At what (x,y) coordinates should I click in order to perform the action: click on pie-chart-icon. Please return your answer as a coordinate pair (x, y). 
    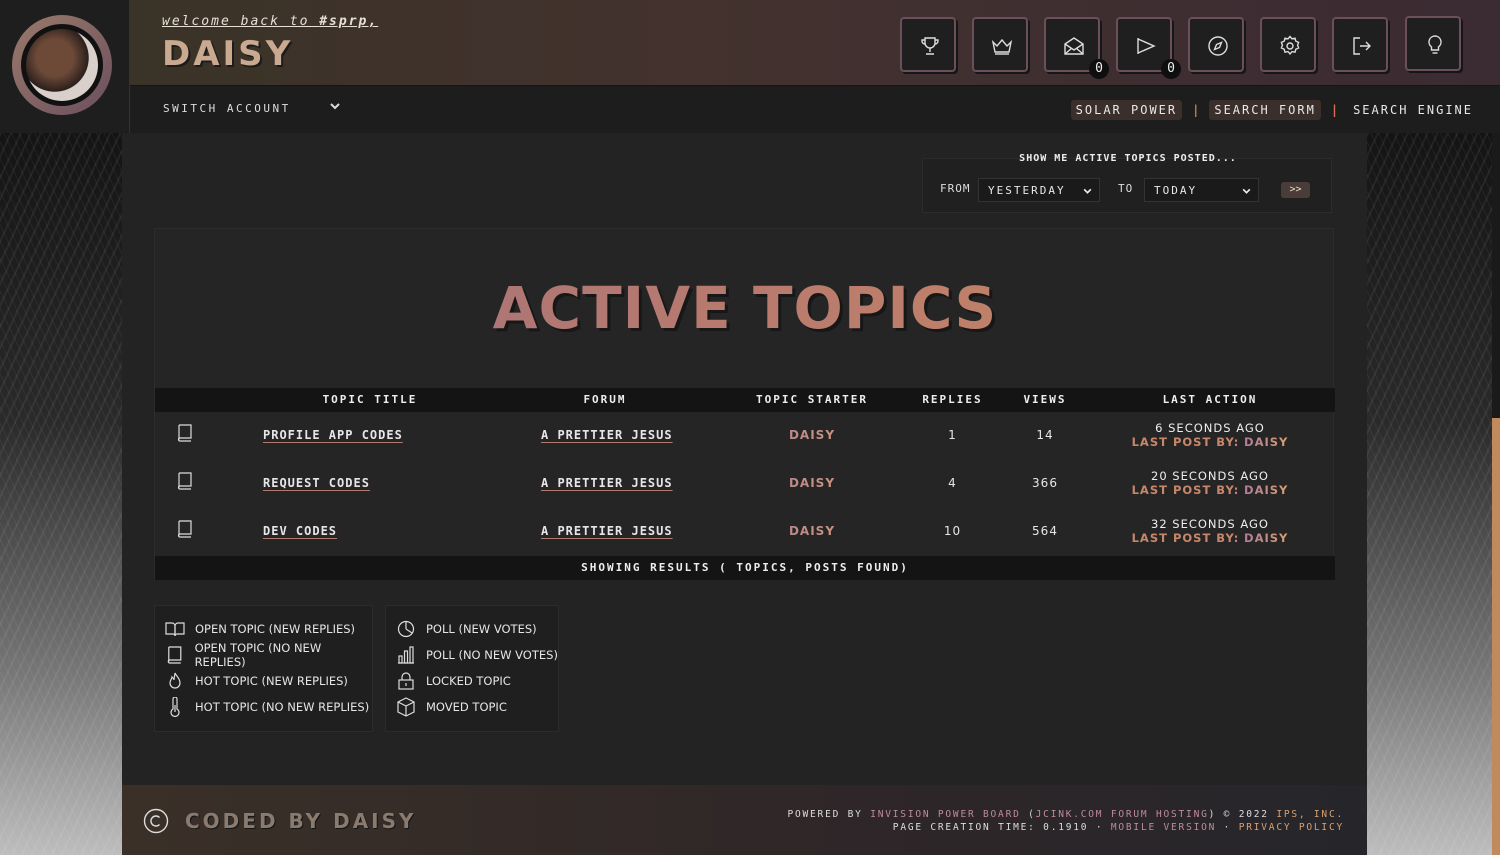
    Looking at the image, I should click on (406, 629).